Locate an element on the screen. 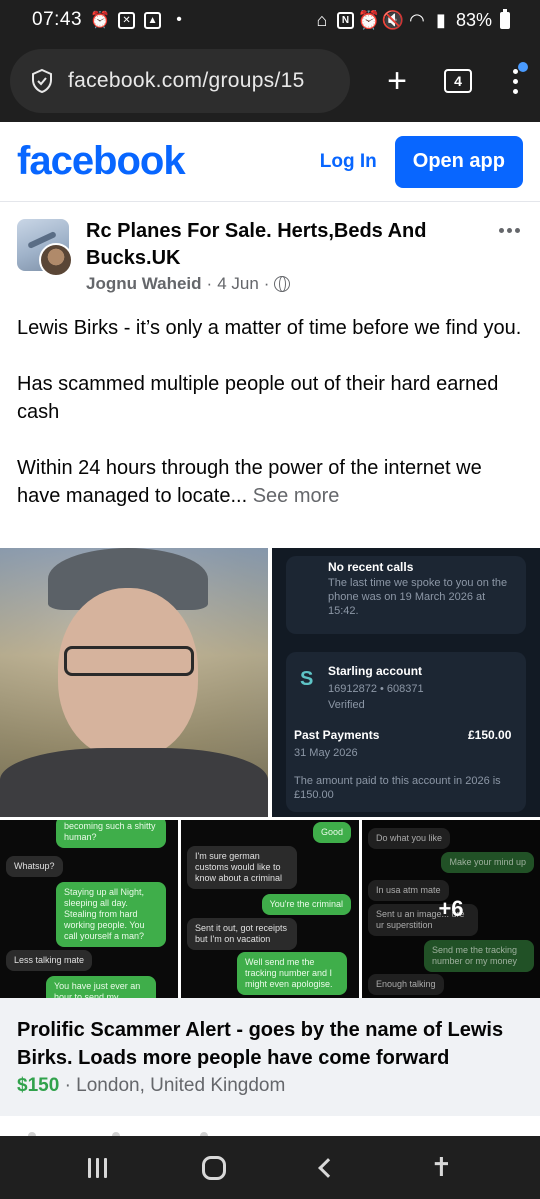  chat-message: becoming such a shitty human? is located at coordinates (111, 834).